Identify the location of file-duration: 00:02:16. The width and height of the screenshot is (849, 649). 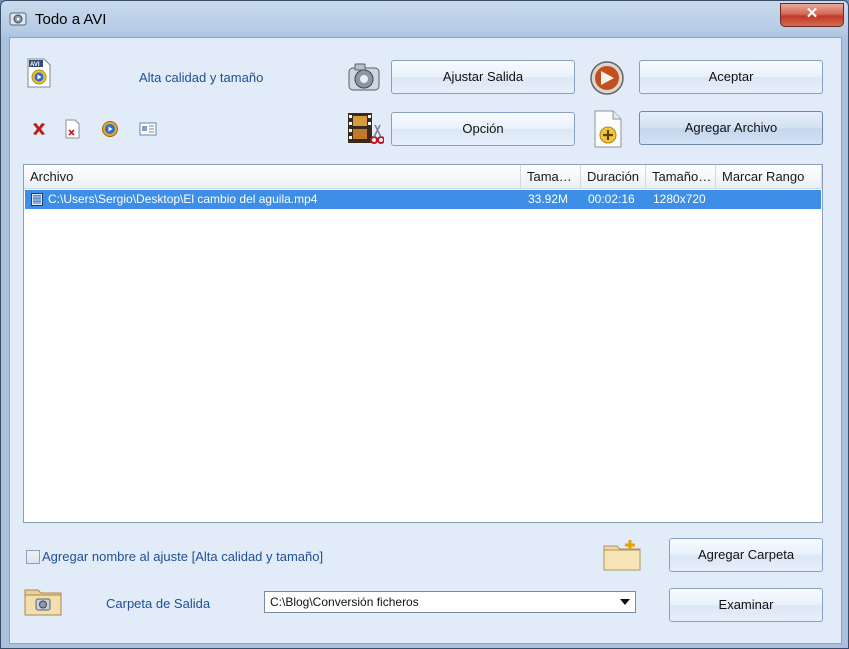
(611, 199).